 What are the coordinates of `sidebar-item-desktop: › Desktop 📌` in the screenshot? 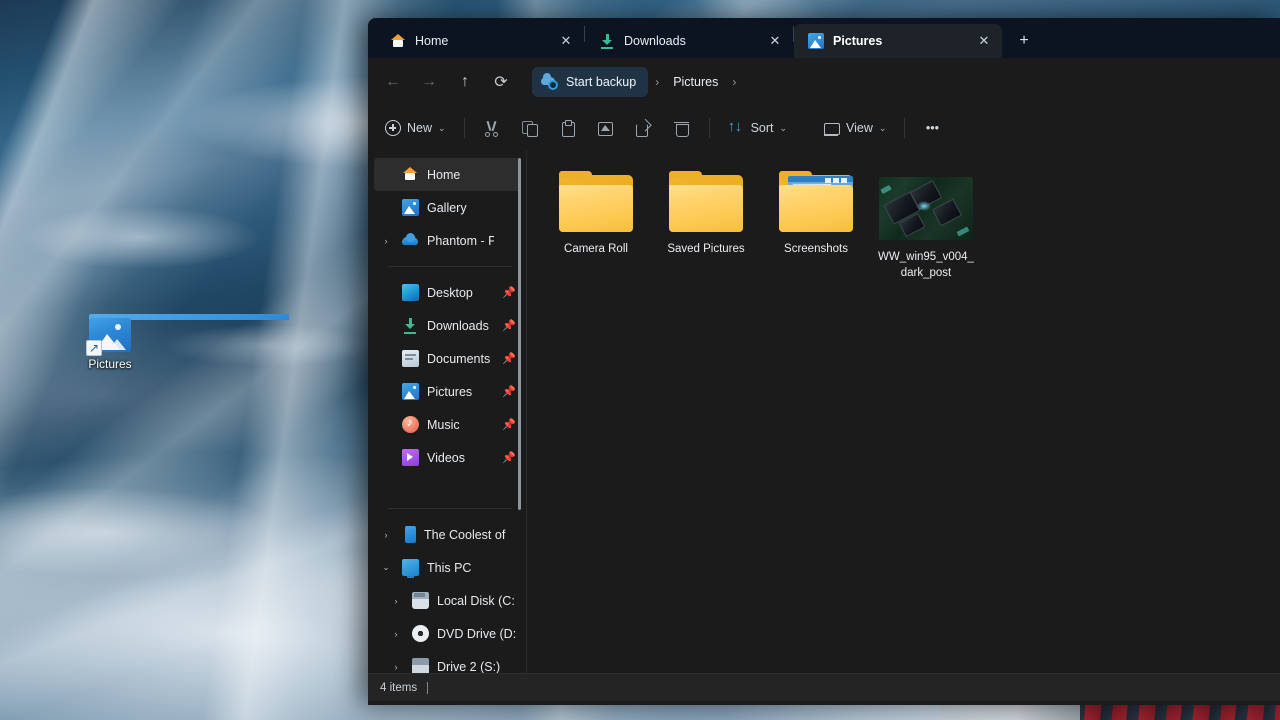 It's located at (447, 292).